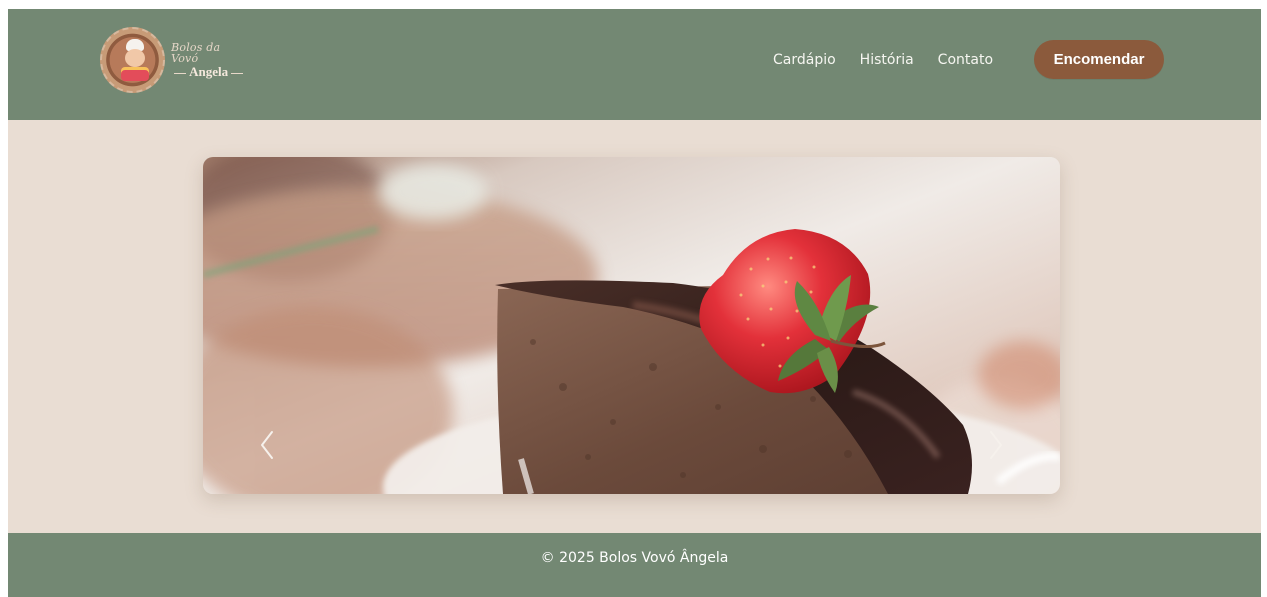  I want to click on grandma-logo-icon, so click(133, 60).